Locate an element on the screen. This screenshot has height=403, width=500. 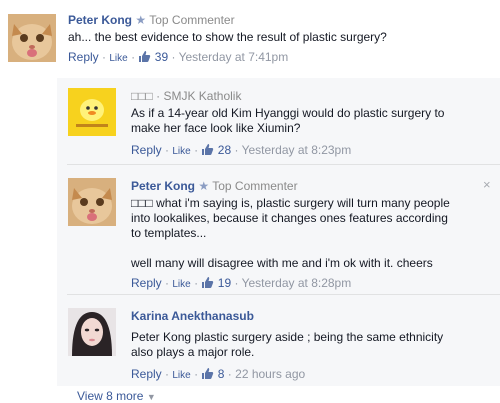
timestamp: Yesterday at 8:28pm is located at coordinates (297, 283).